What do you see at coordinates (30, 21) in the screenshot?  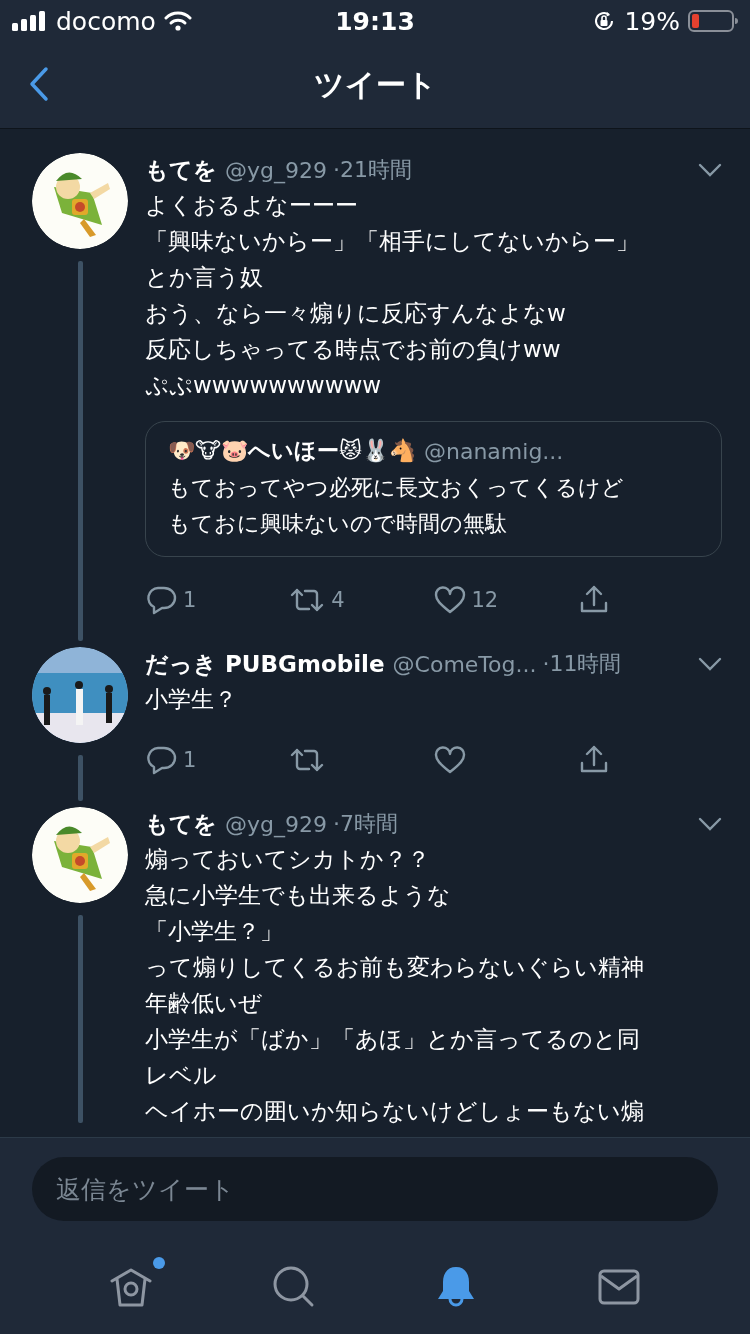 I see `signal-icon` at bounding box center [30, 21].